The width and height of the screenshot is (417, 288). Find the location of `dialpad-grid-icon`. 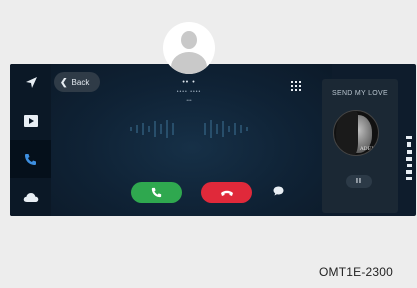

dialpad-grid-icon is located at coordinates (296, 86).